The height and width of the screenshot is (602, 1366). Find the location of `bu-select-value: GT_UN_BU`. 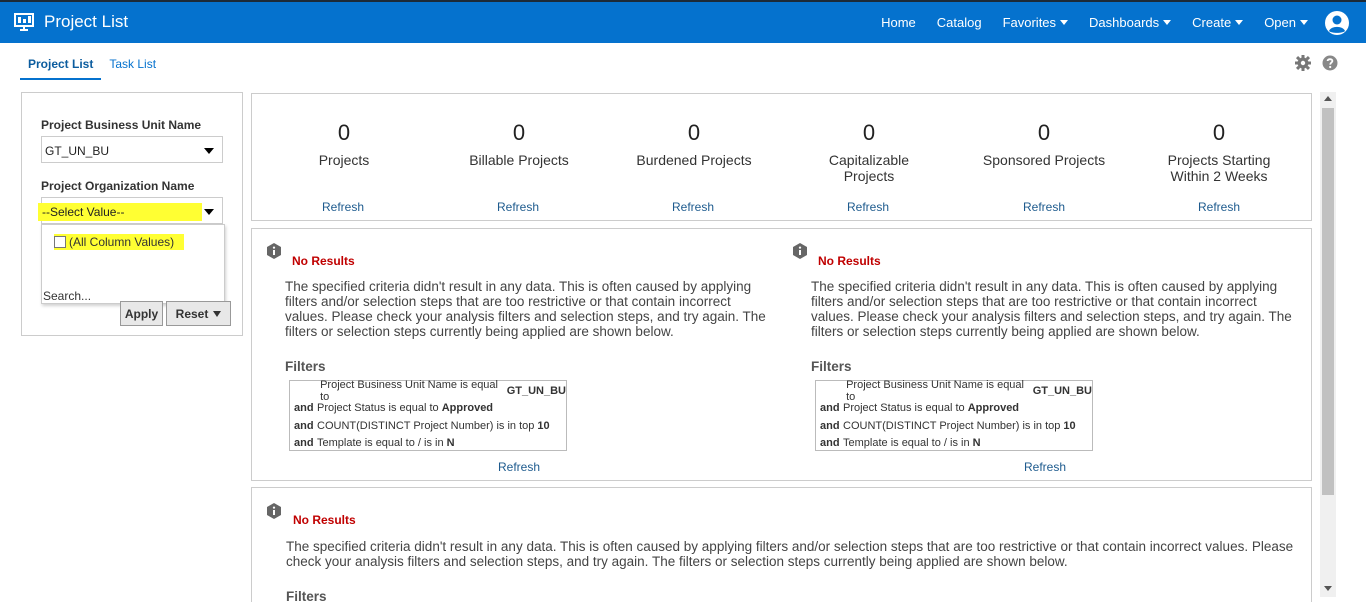

bu-select-value: GT_UN_BU is located at coordinates (77, 151).